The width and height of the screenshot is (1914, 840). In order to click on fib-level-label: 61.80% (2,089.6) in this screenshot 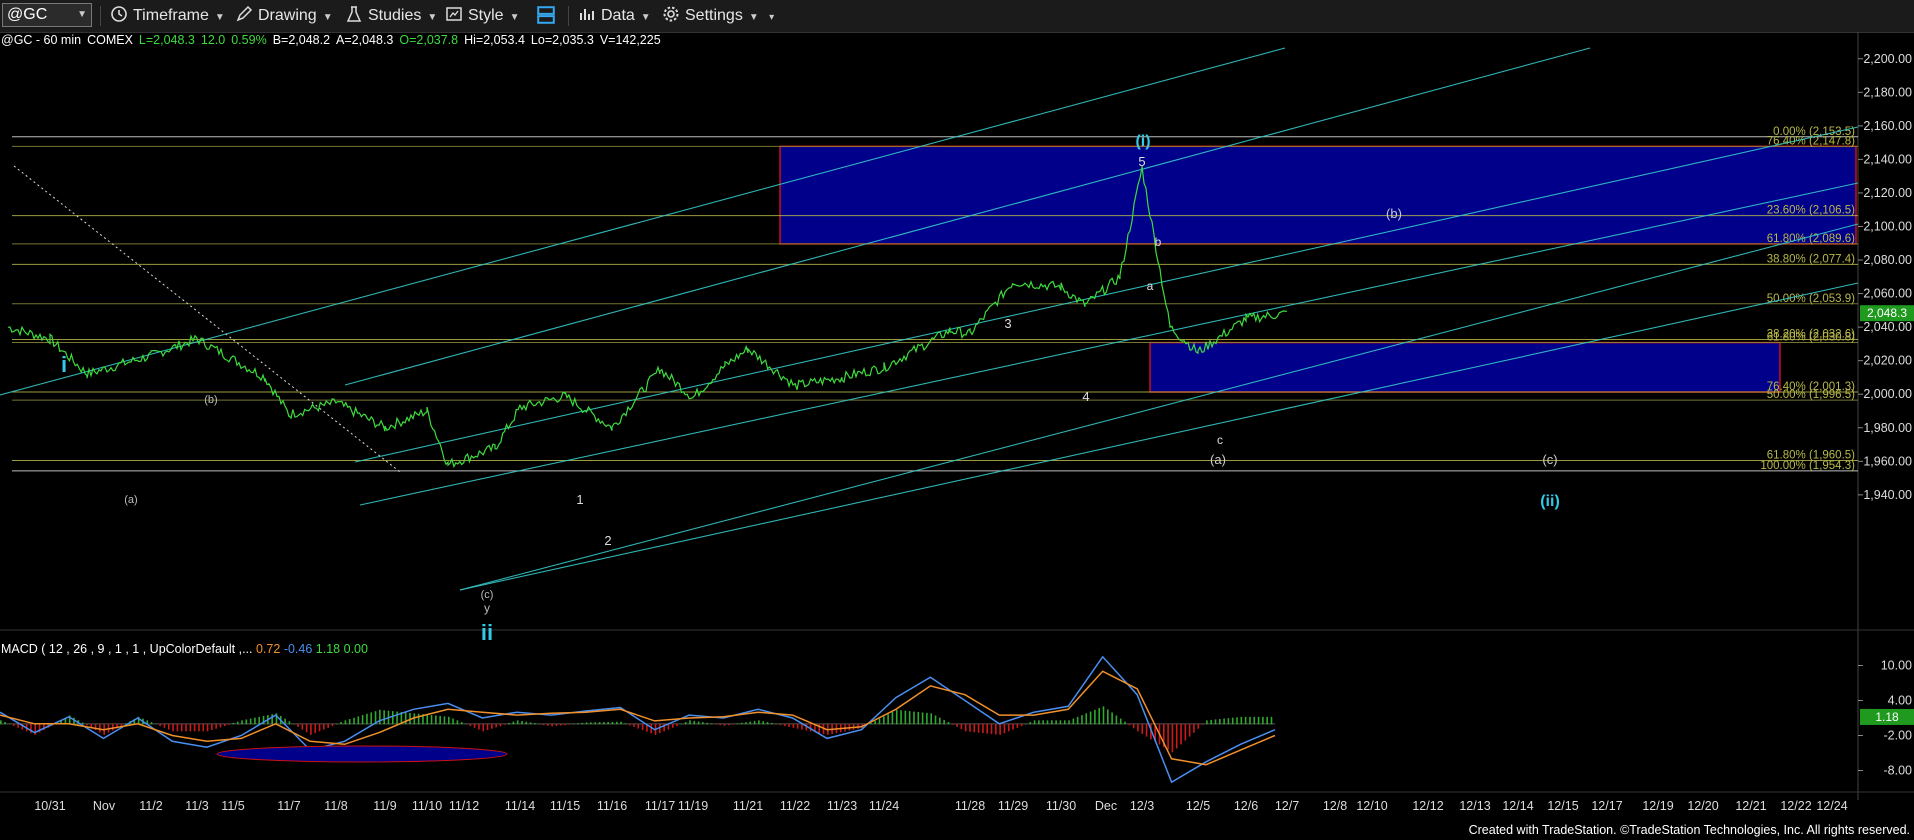, I will do `click(1811, 239)`.